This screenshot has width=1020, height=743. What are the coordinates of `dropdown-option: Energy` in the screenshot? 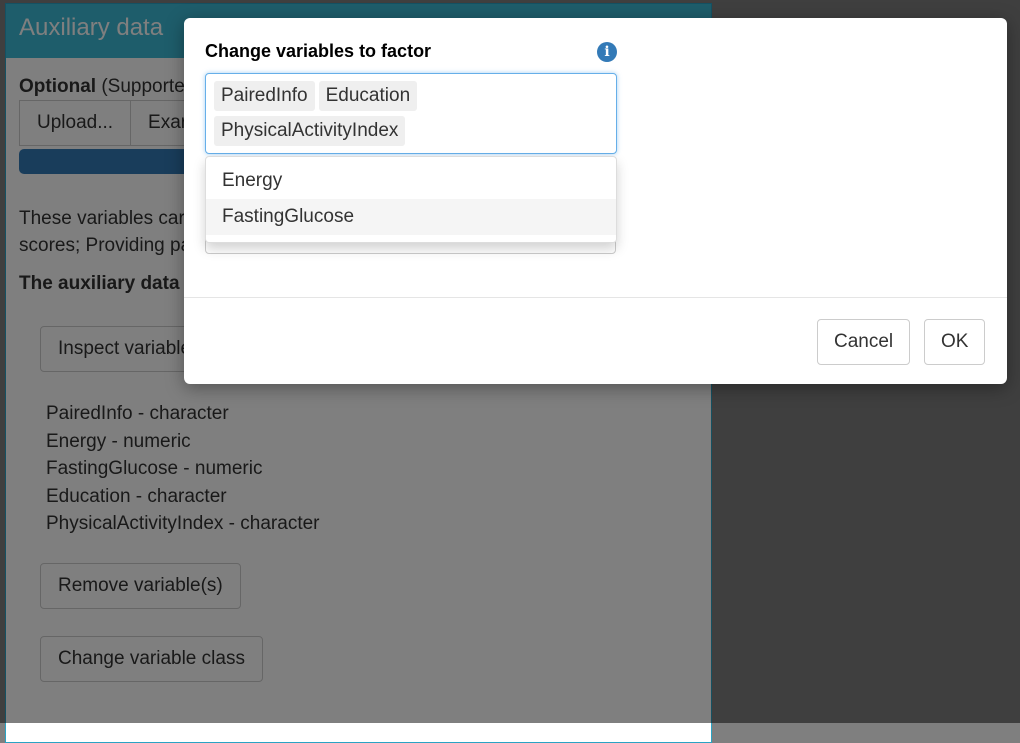 It's located at (411, 181).